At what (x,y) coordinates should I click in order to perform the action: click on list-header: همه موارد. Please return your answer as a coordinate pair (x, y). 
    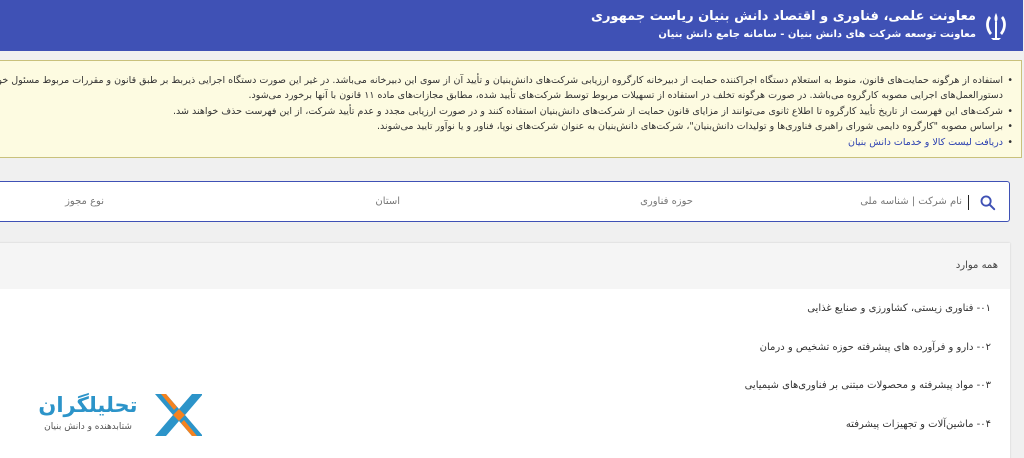
    Looking at the image, I should click on (505, 266).